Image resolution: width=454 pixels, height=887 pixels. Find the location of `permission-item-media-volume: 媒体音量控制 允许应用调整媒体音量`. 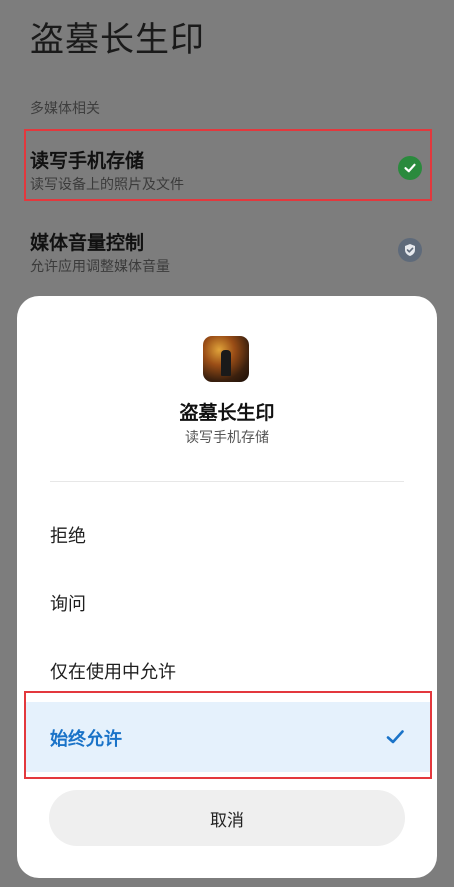

permission-item-media-volume: 媒体音量控制 允许应用调整媒体音量 is located at coordinates (227, 258).